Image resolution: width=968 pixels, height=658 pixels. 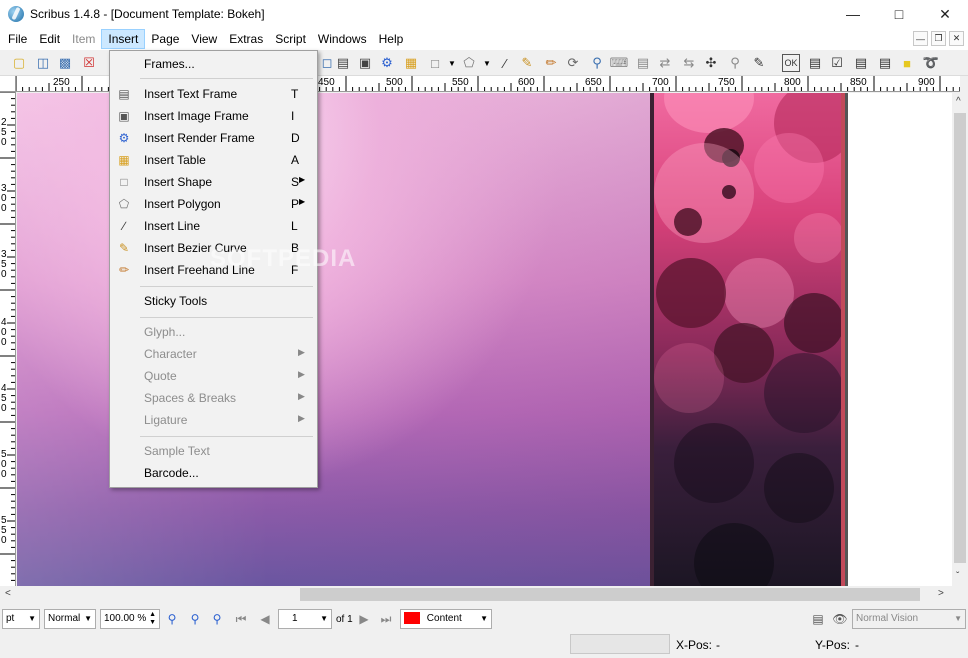 What do you see at coordinates (213, 376) in the screenshot?
I see `menu-quote: Quote ▶` at bounding box center [213, 376].